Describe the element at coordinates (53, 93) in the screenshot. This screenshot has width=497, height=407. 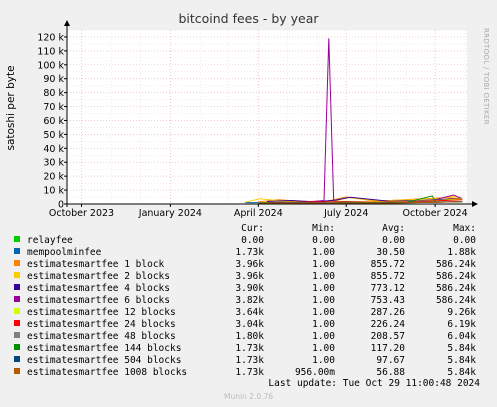
I see `y-tick-label: 80 k` at that location.